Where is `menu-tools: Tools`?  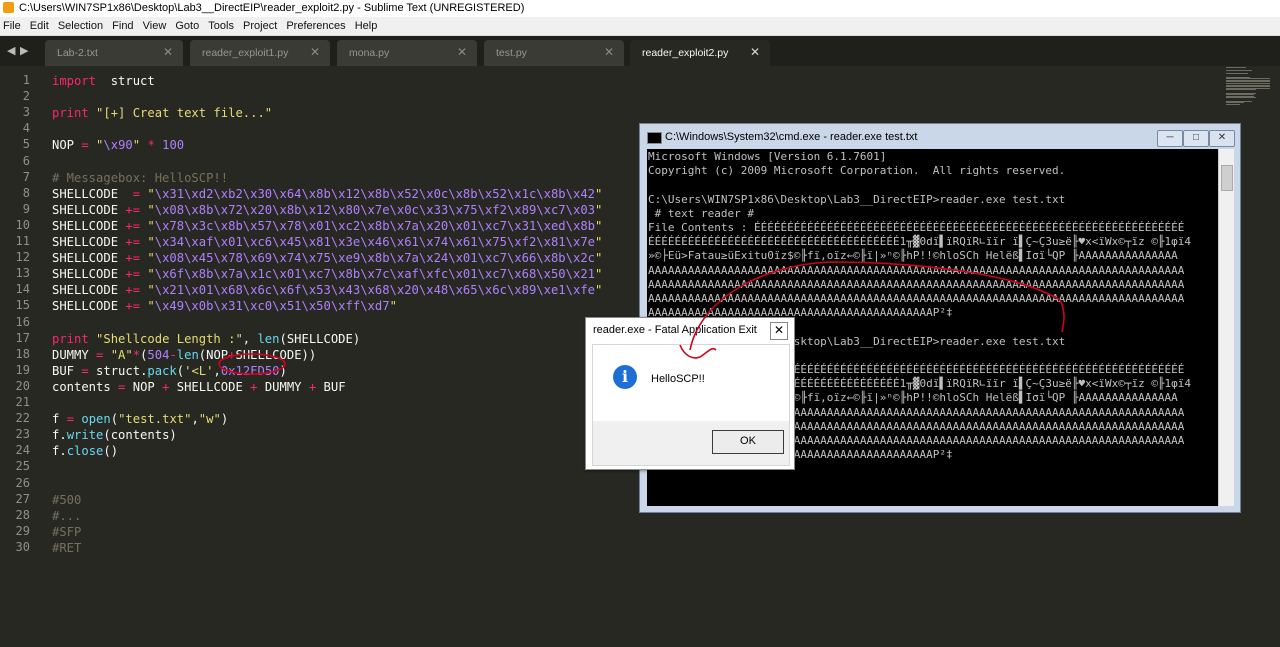
menu-tools: Tools is located at coordinates (221, 26).